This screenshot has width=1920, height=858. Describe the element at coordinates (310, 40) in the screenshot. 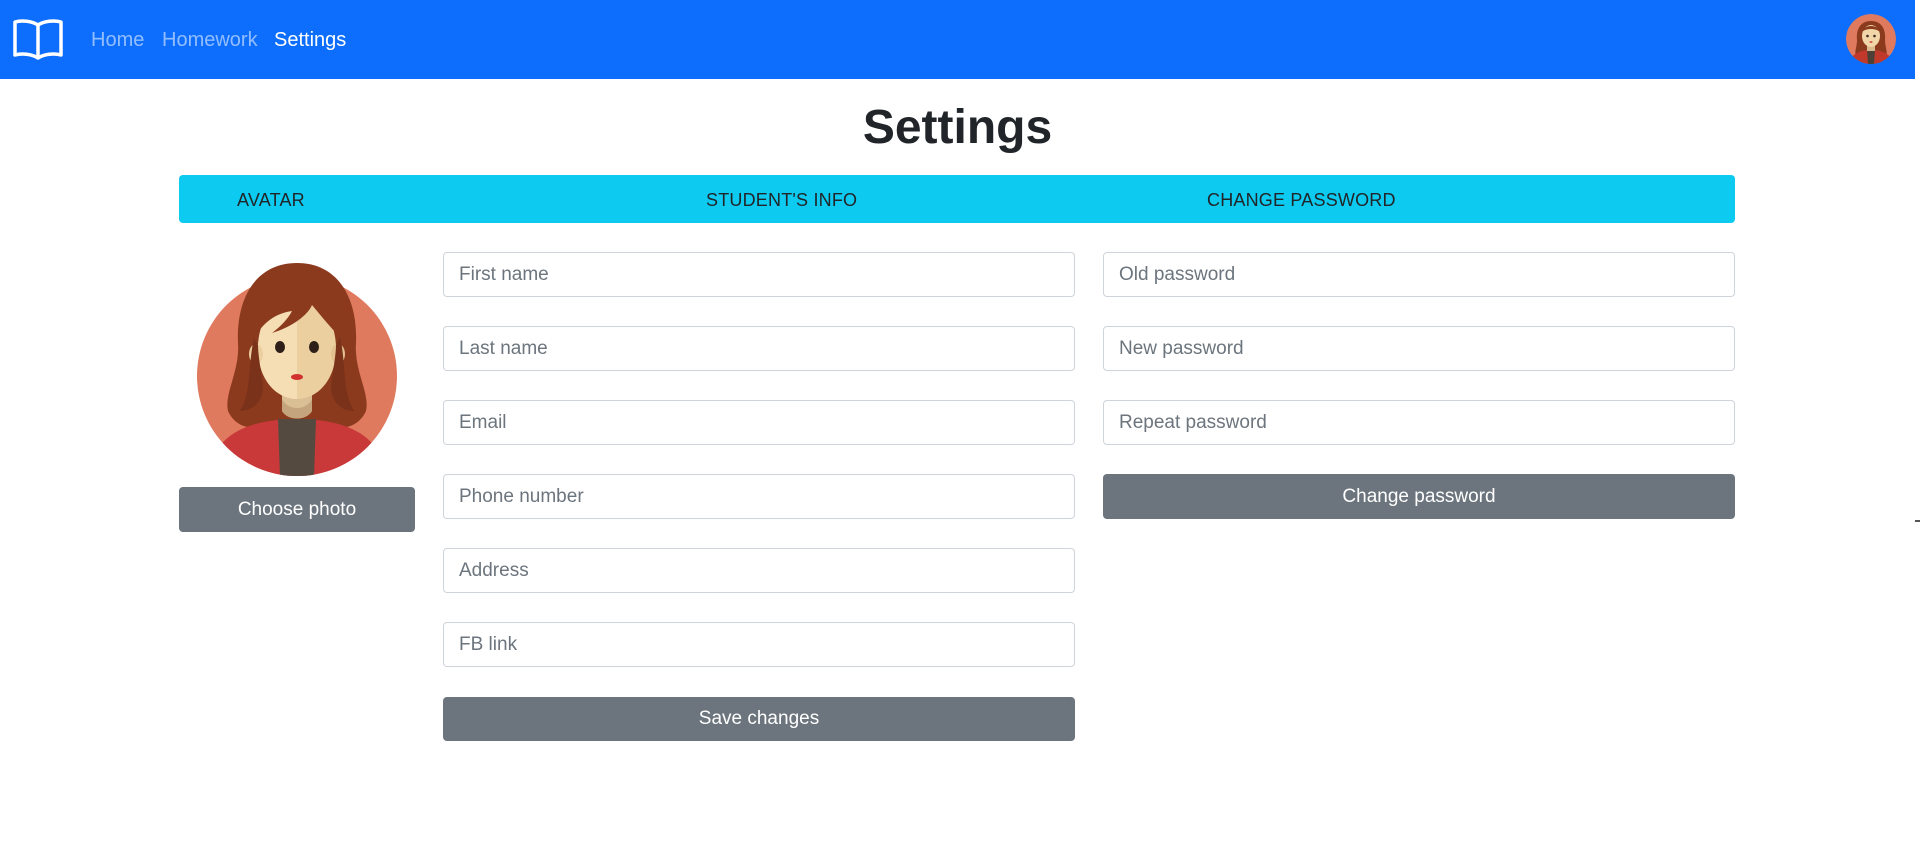

I see `nav-link-settings: Settings` at that location.